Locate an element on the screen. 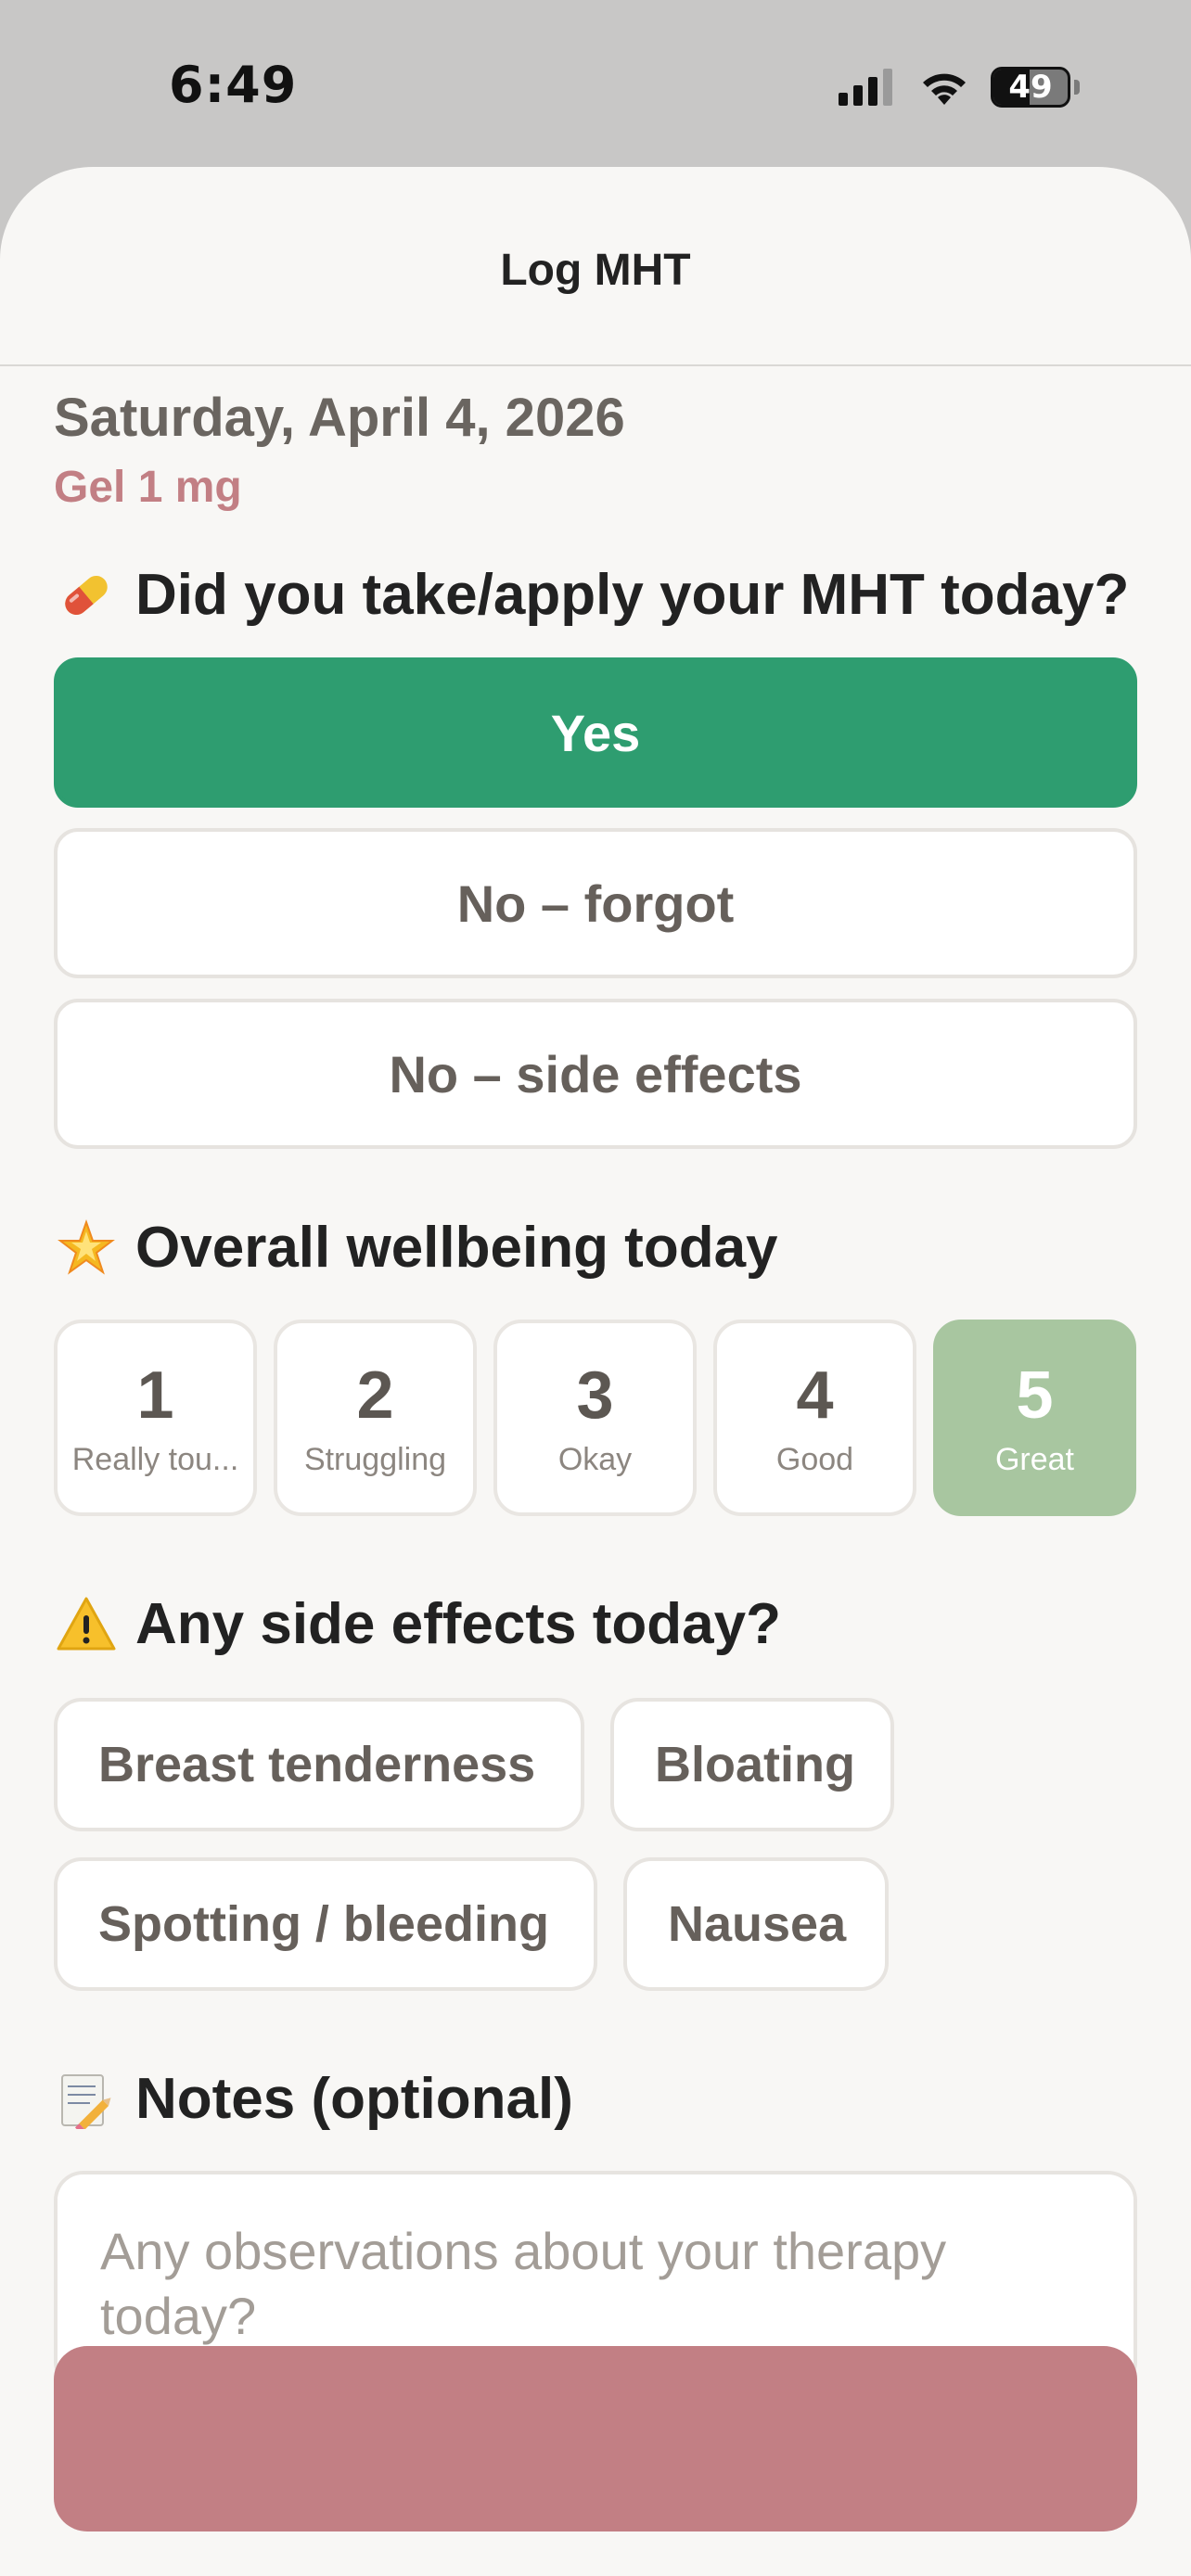 The width and height of the screenshot is (1191, 2576). rating-5: 5 Great is located at coordinates (1034, 1418).